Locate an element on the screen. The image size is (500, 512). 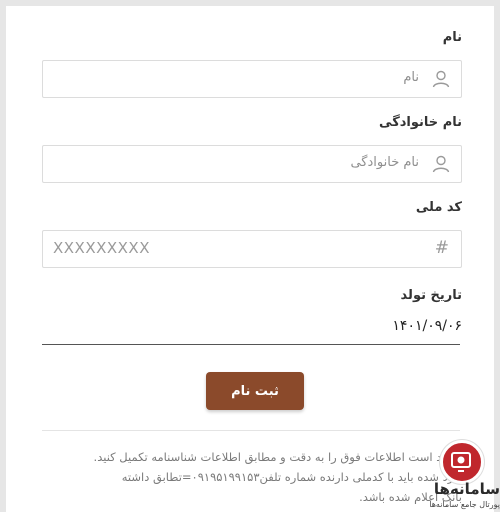
brand-logo: سامانه‌ها پورتال جامع سامانه‌ها is located at coordinates (456, 473).